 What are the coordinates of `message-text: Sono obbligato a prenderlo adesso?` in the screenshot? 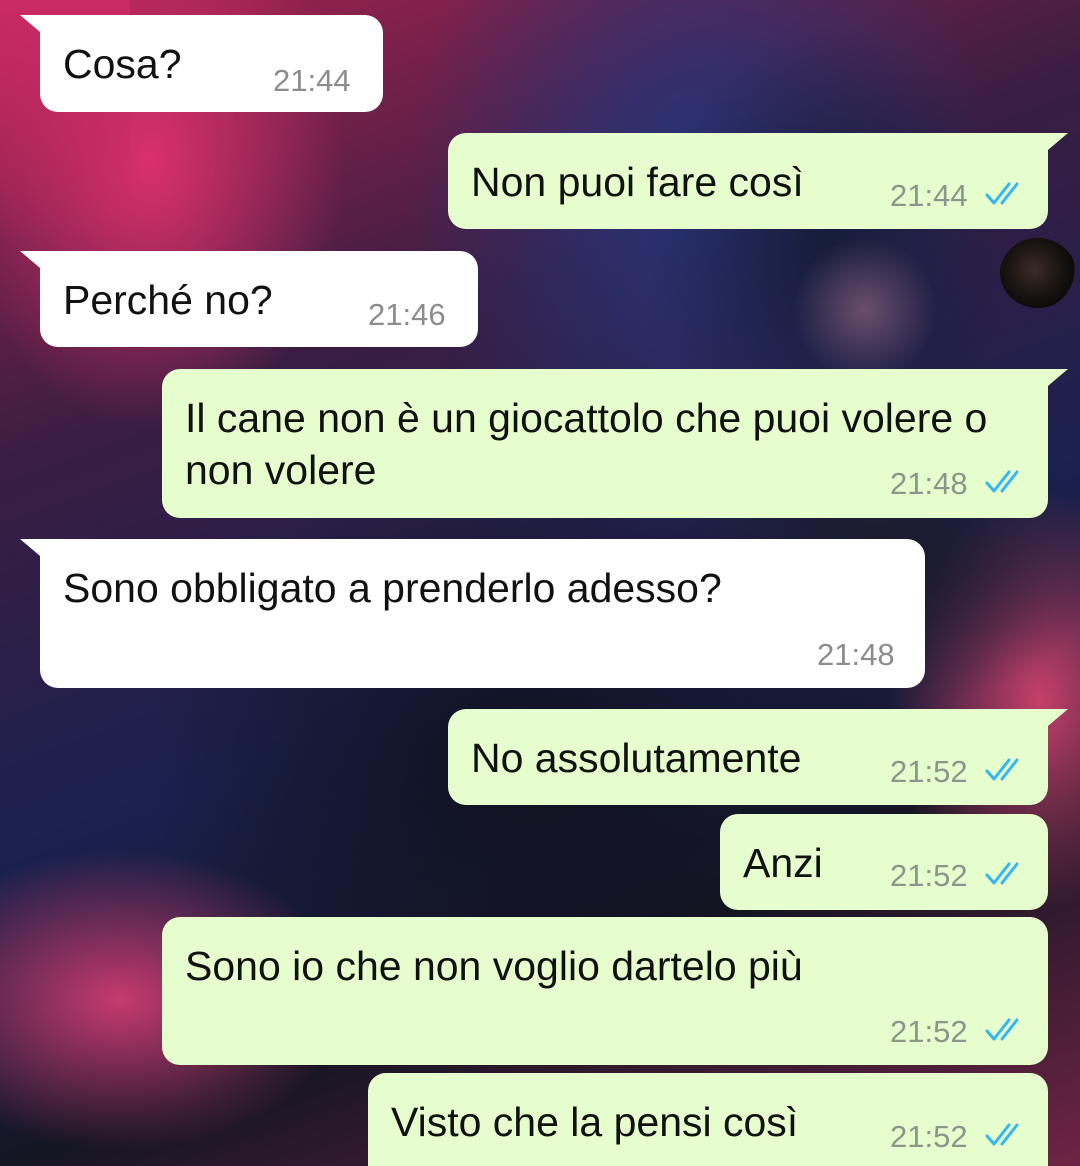 It's located at (392, 588).